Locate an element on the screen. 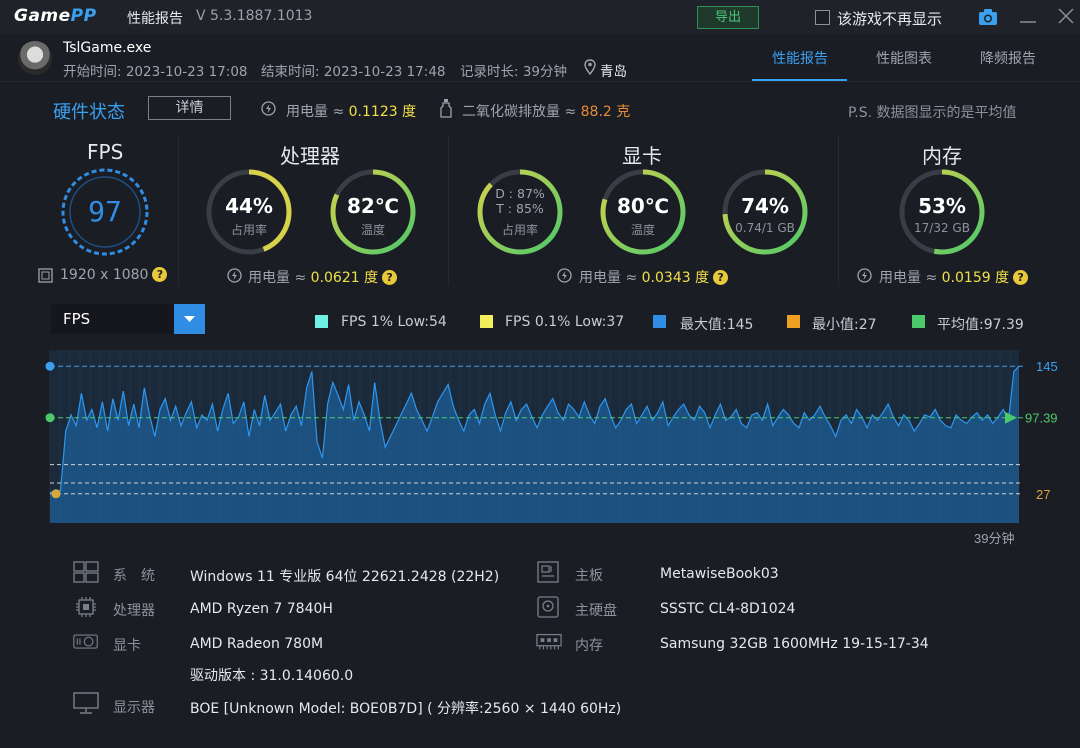  fps-resolution: 1920 x 1080? is located at coordinates (114, 275).